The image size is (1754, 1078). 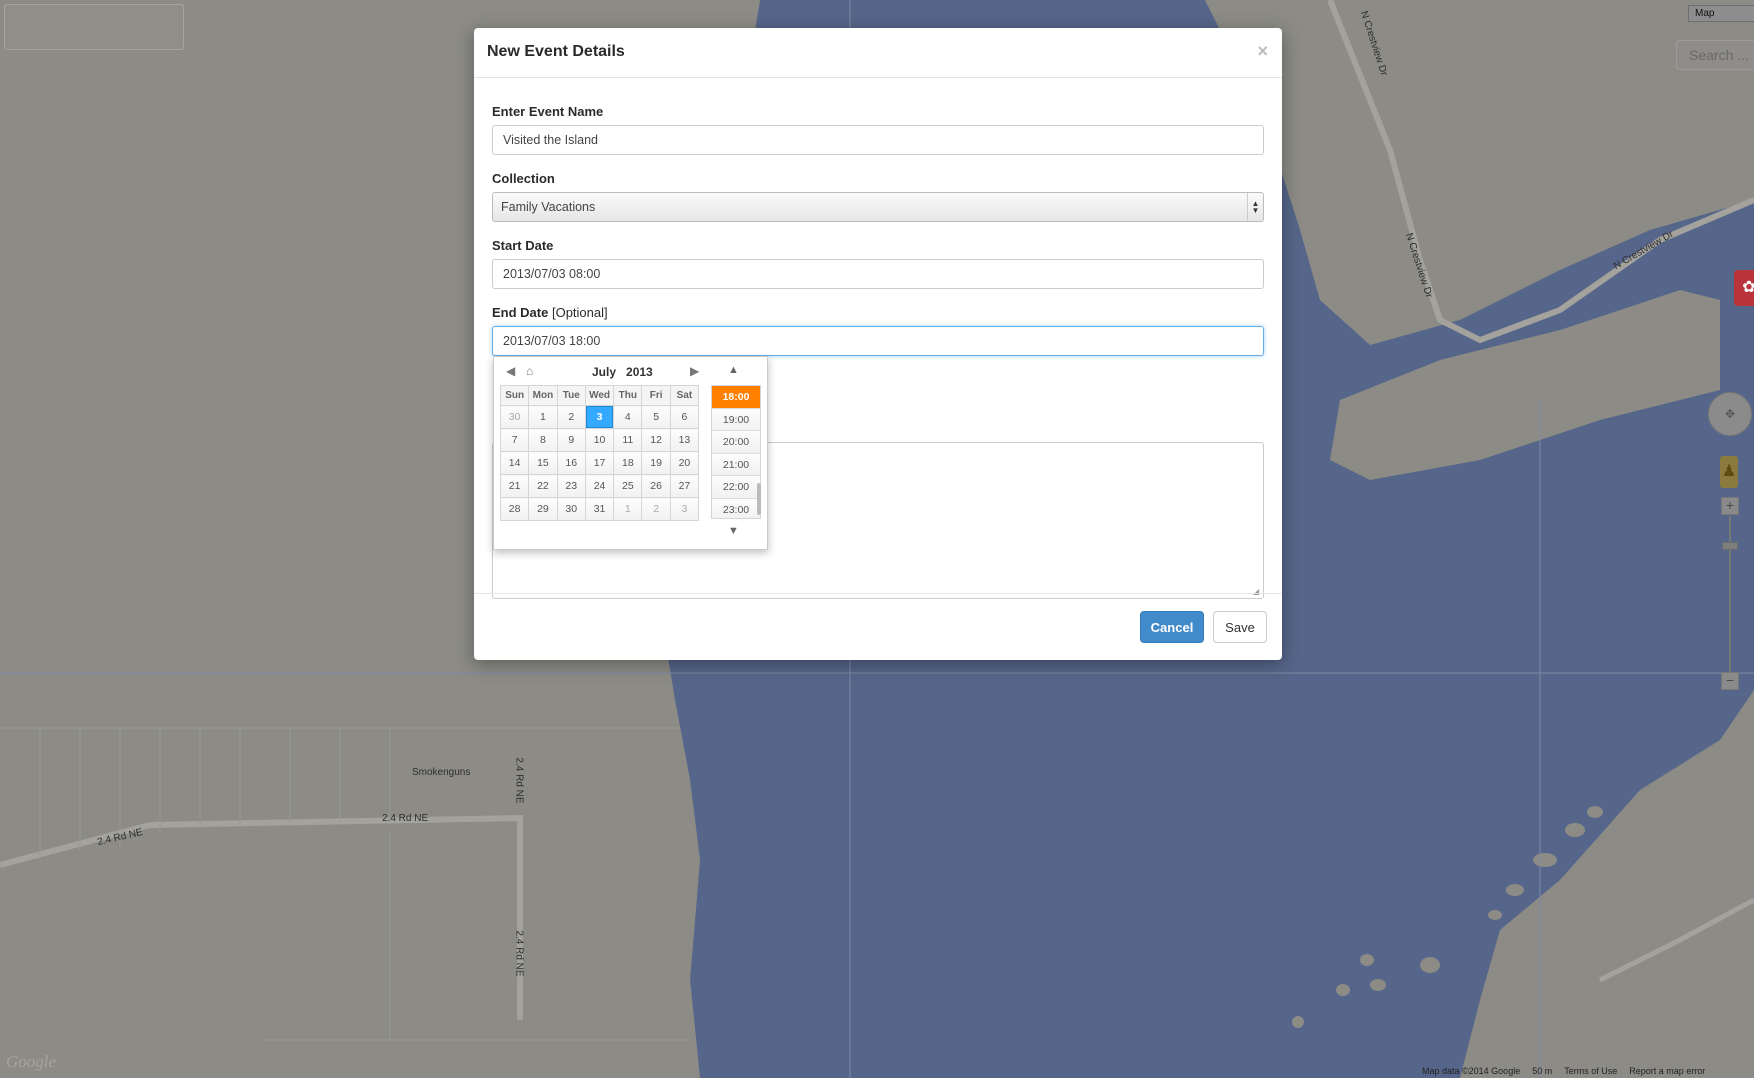 What do you see at coordinates (523, 245) in the screenshot?
I see `start-date-label: Start Date` at bounding box center [523, 245].